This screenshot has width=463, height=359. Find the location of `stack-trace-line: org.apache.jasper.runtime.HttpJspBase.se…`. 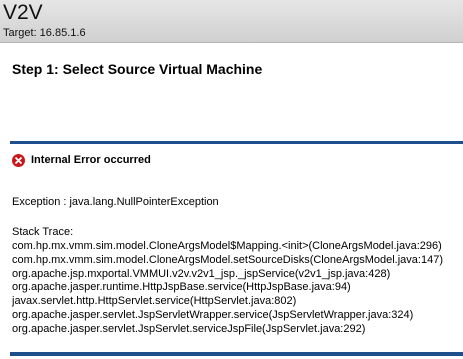

stack-trace-line: org.apache.jasper.runtime.HttpJspBase.se… is located at coordinates (181, 287).